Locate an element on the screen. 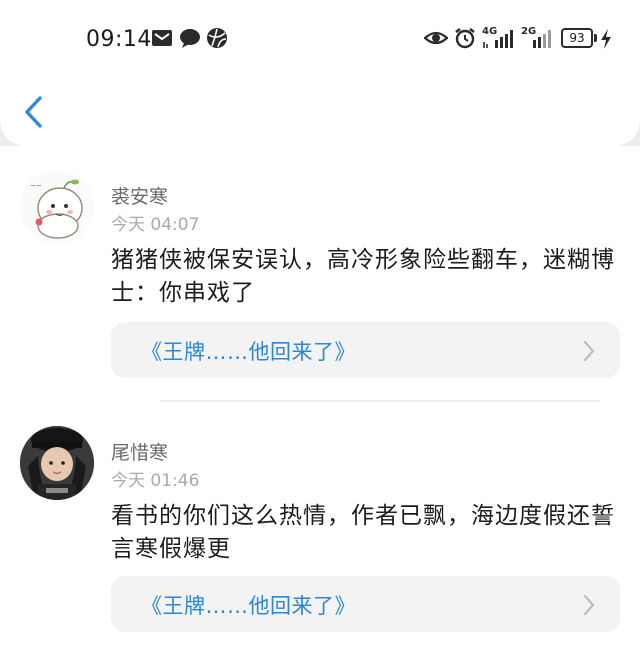 The width and height of the screenshot is (640, 665). comment-time: 今天 01:46 is located at coordinates (155, 481).